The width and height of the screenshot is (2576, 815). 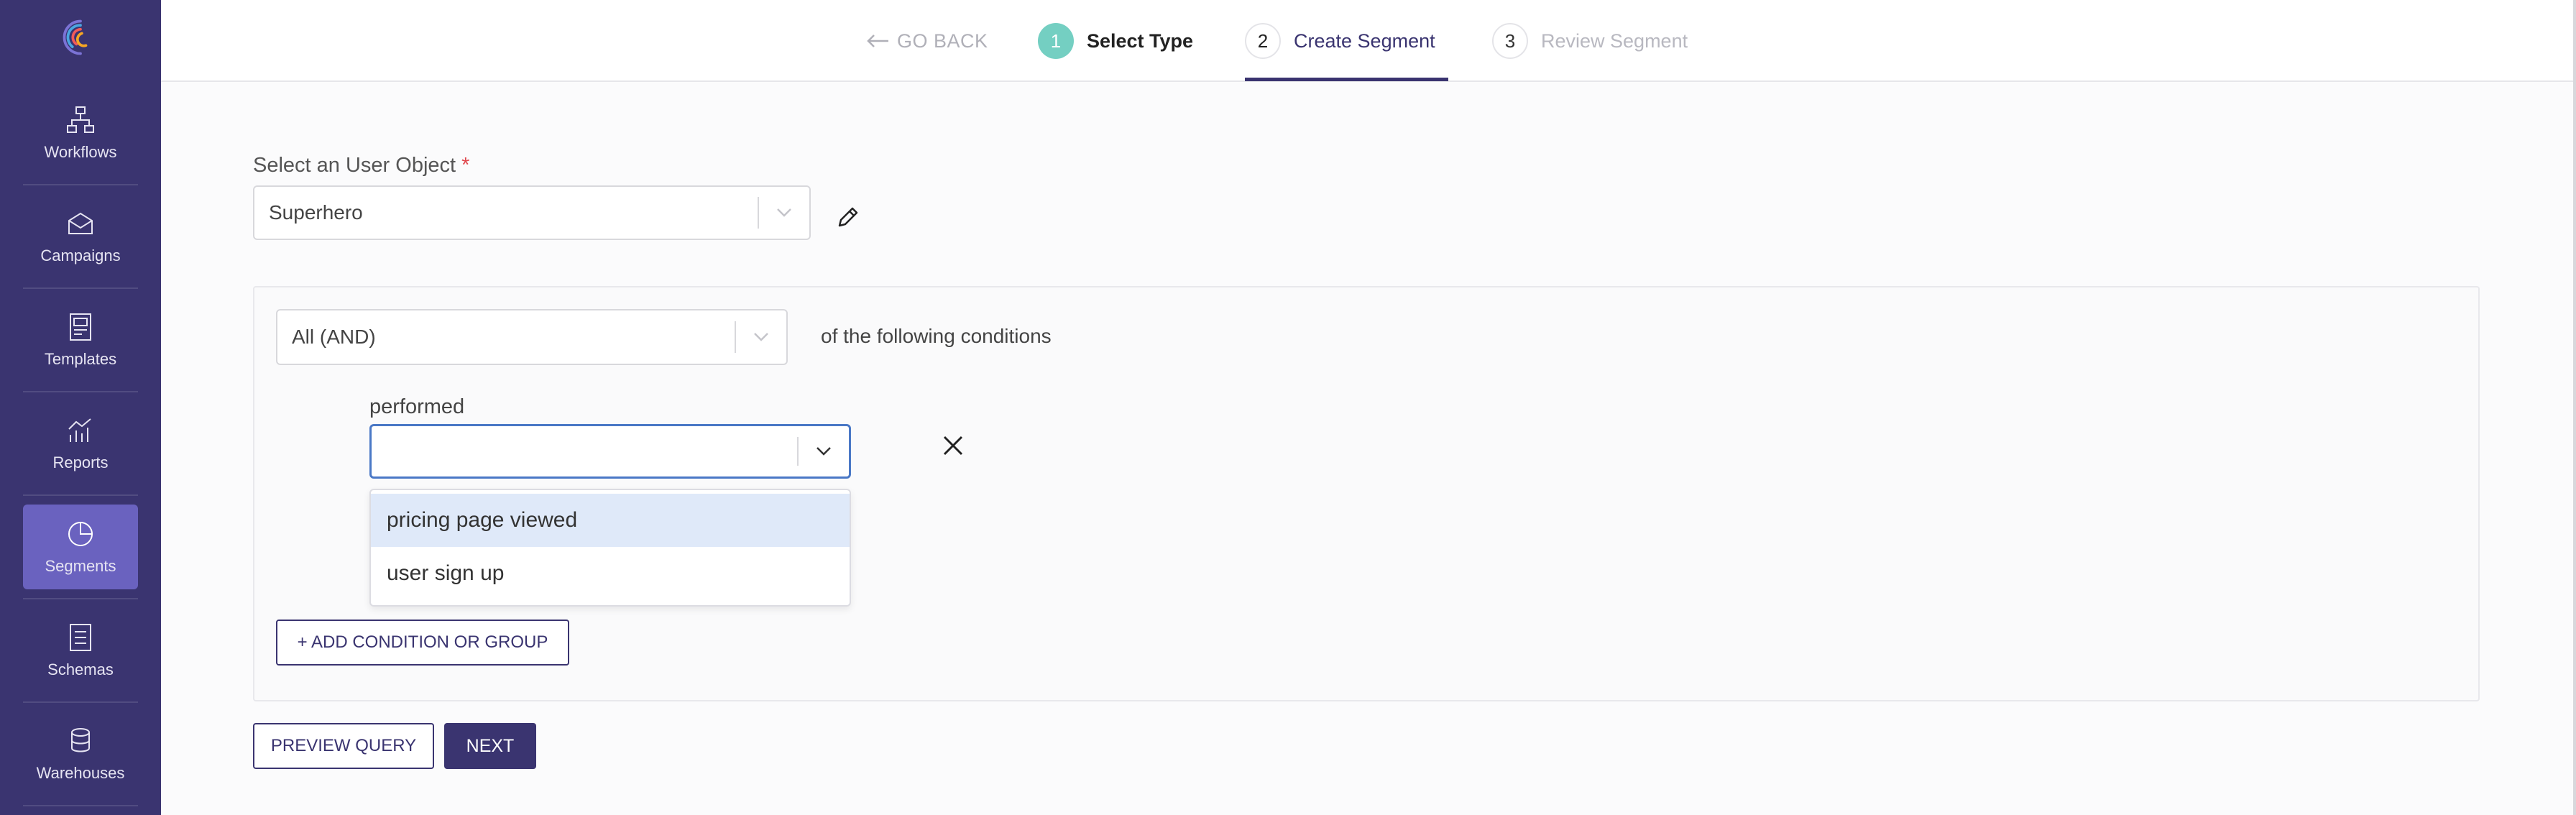 I want to click on logo-icon, so click(x=81, y=37).